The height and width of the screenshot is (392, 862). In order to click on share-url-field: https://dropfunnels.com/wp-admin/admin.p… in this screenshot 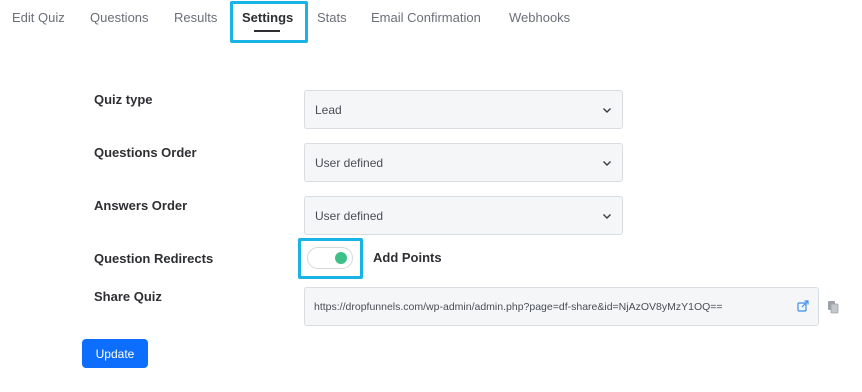, I will do `click(561, 306)`.